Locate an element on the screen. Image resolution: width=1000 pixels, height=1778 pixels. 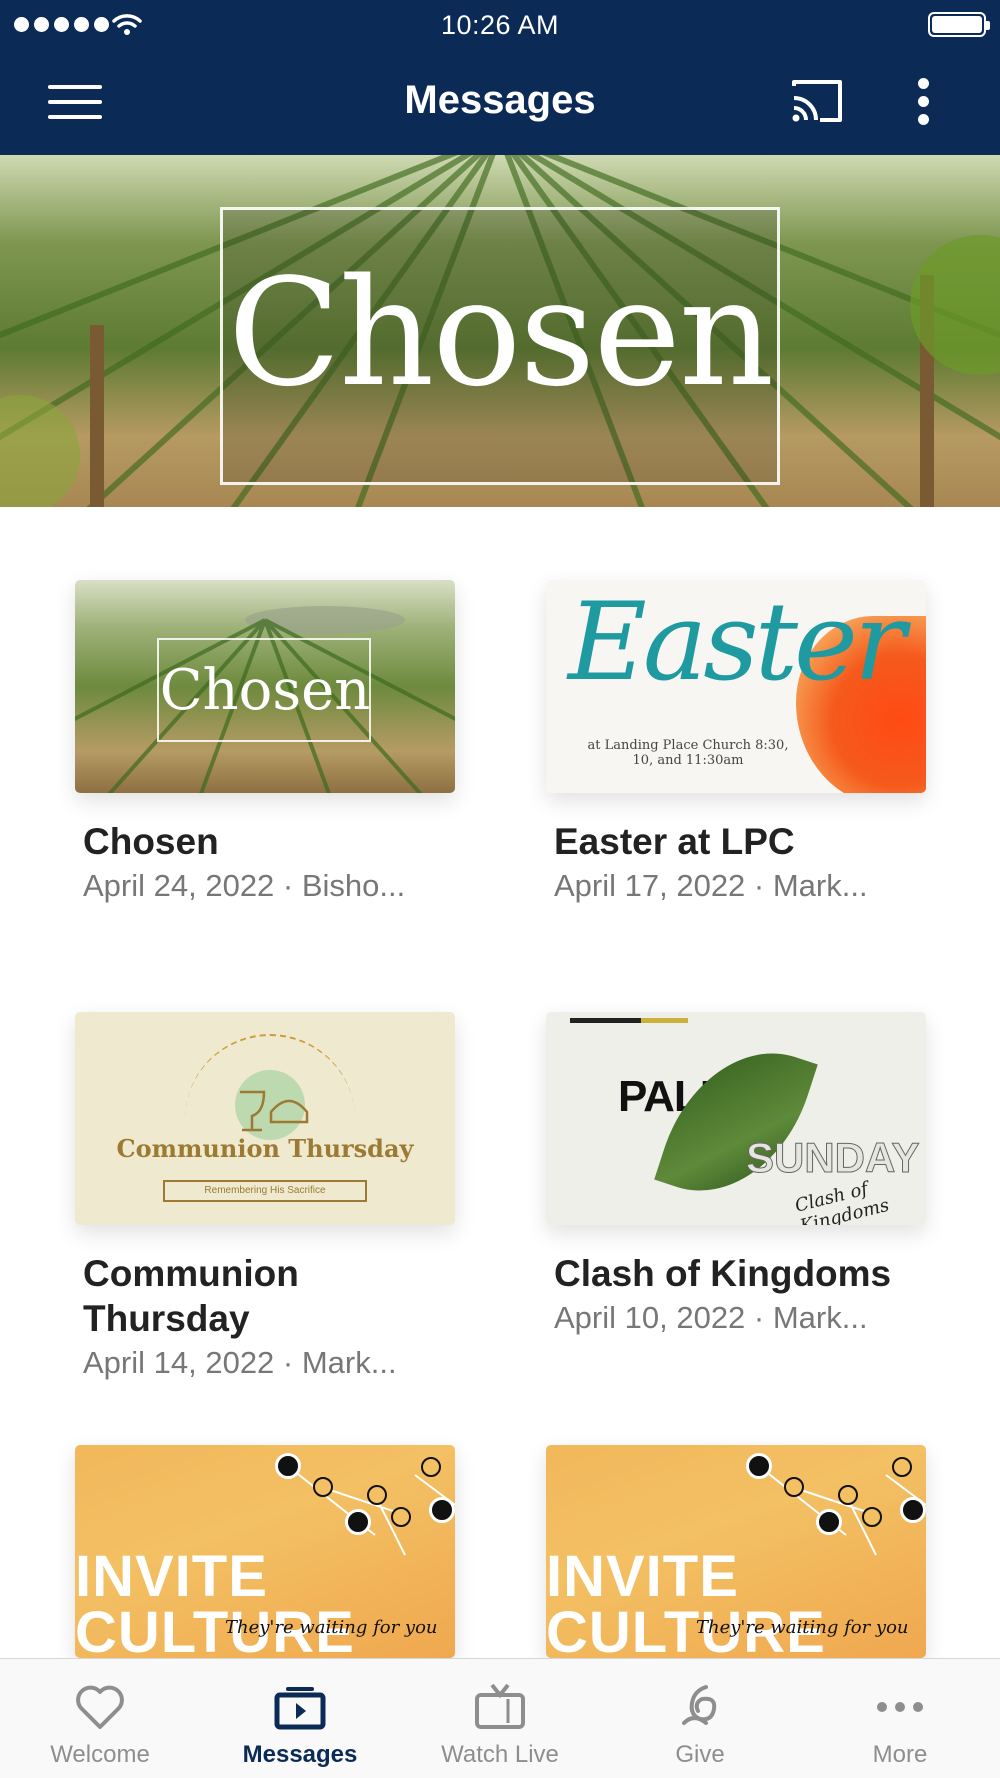
message-title: Chosen is located at coordinates (151, 841).